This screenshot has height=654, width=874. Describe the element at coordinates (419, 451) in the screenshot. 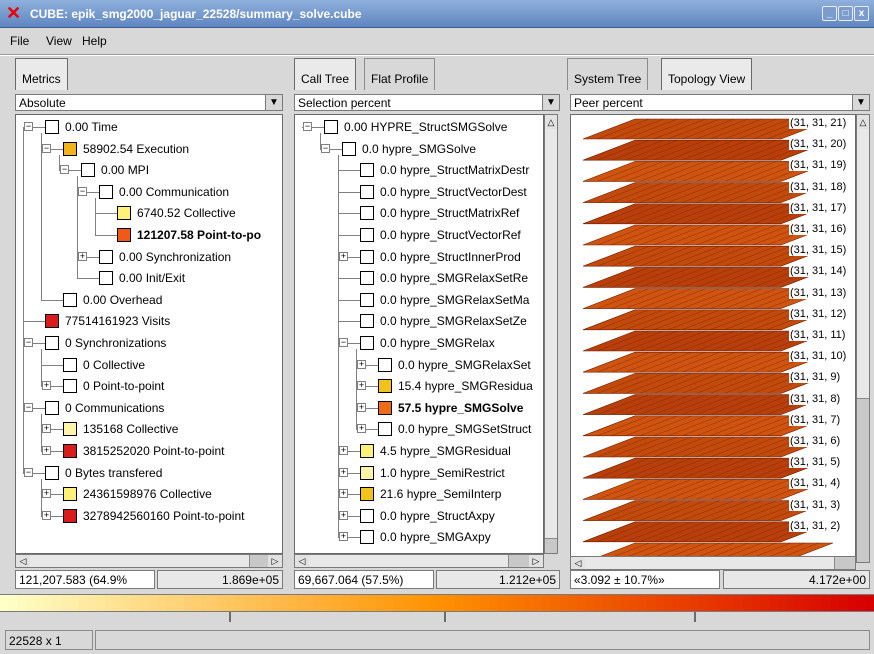

I see `tree-row: +4.5 hypre_SMGResidual` at that location.